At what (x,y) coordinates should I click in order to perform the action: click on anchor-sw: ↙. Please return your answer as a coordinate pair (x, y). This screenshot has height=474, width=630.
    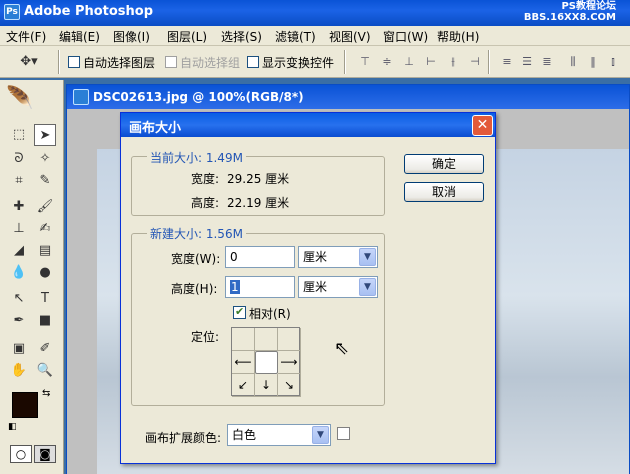
    Looking at the image, I should click on (243, 385).